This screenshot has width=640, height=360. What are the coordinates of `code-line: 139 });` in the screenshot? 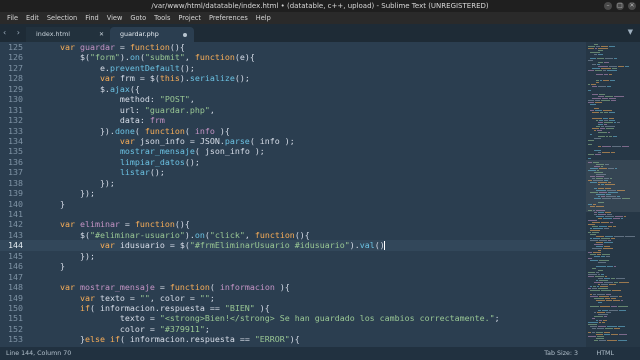 It's located at (293, 193).